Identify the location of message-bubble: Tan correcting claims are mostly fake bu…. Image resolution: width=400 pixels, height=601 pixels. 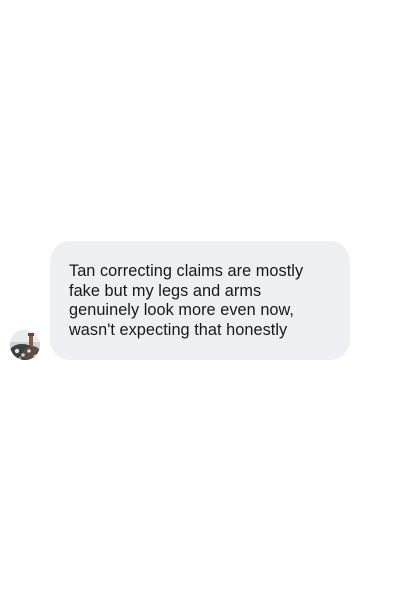
(200, 300).